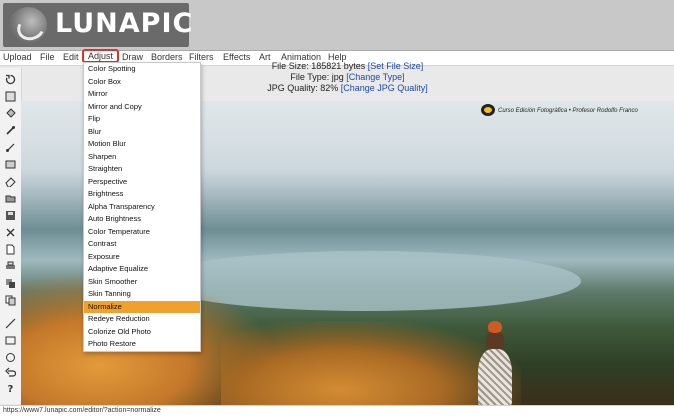 The image size is (674, 417). I want to click on adjust-menu-item-color-temperature: Color Temperature, so click(142, 232).